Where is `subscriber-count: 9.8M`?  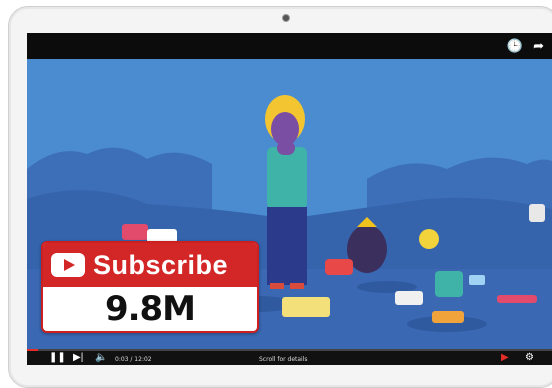 subscriber-count: 9.8M is located at coordinates (150, 309).